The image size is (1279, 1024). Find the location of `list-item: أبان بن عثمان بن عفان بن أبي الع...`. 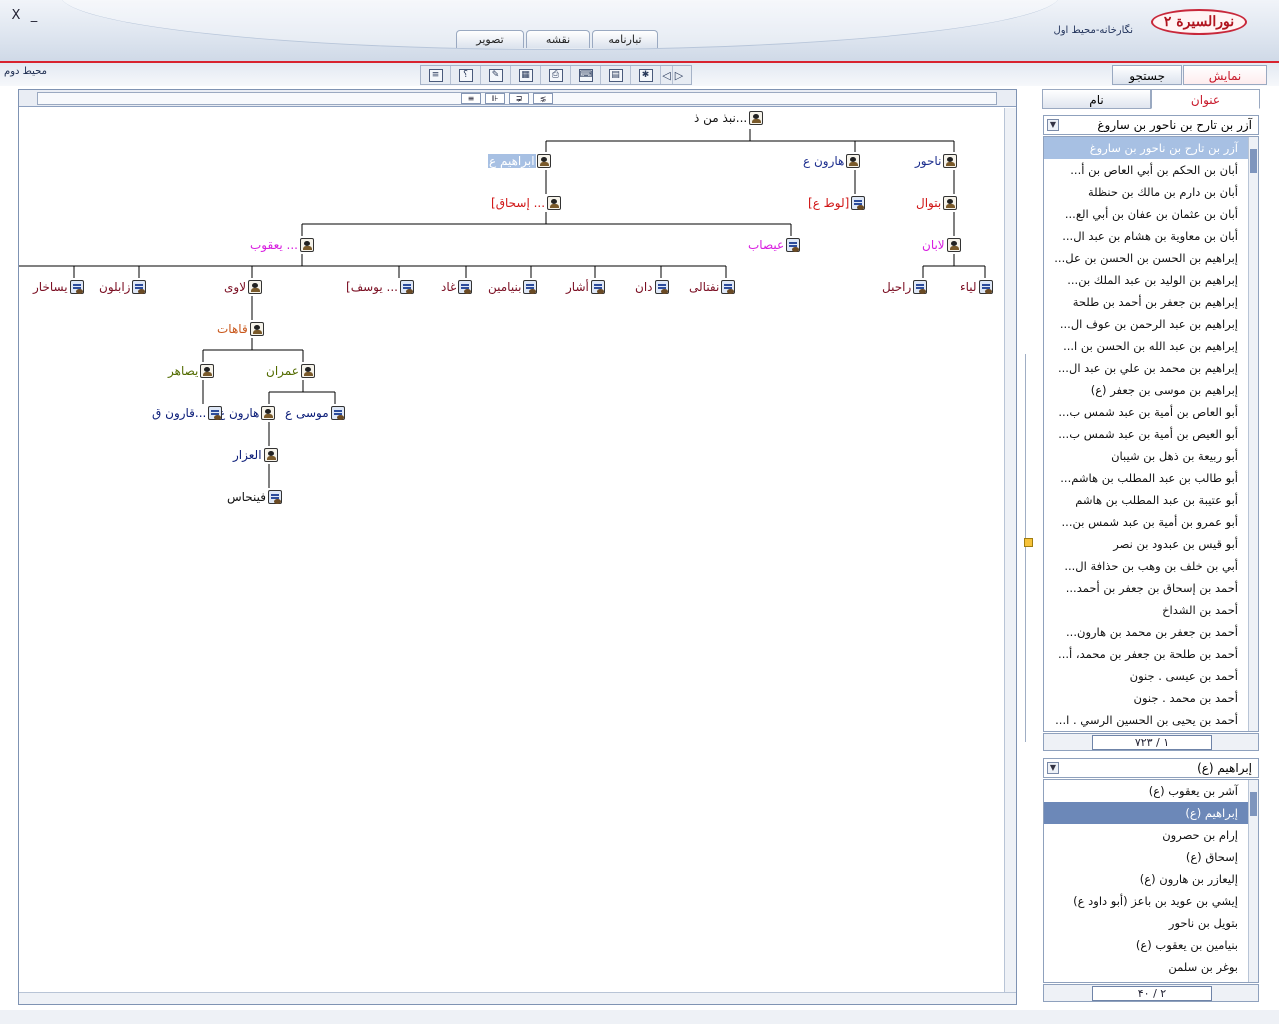

list-item: أبان بن عثمان بن عفان بن أبي الع... is located at coordinates (1146, 214).